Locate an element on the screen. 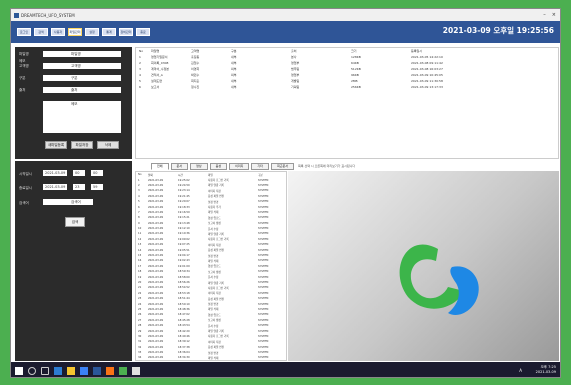 The image size is (571, 385). list-cell: 34 is located at coordinates (140, 358).